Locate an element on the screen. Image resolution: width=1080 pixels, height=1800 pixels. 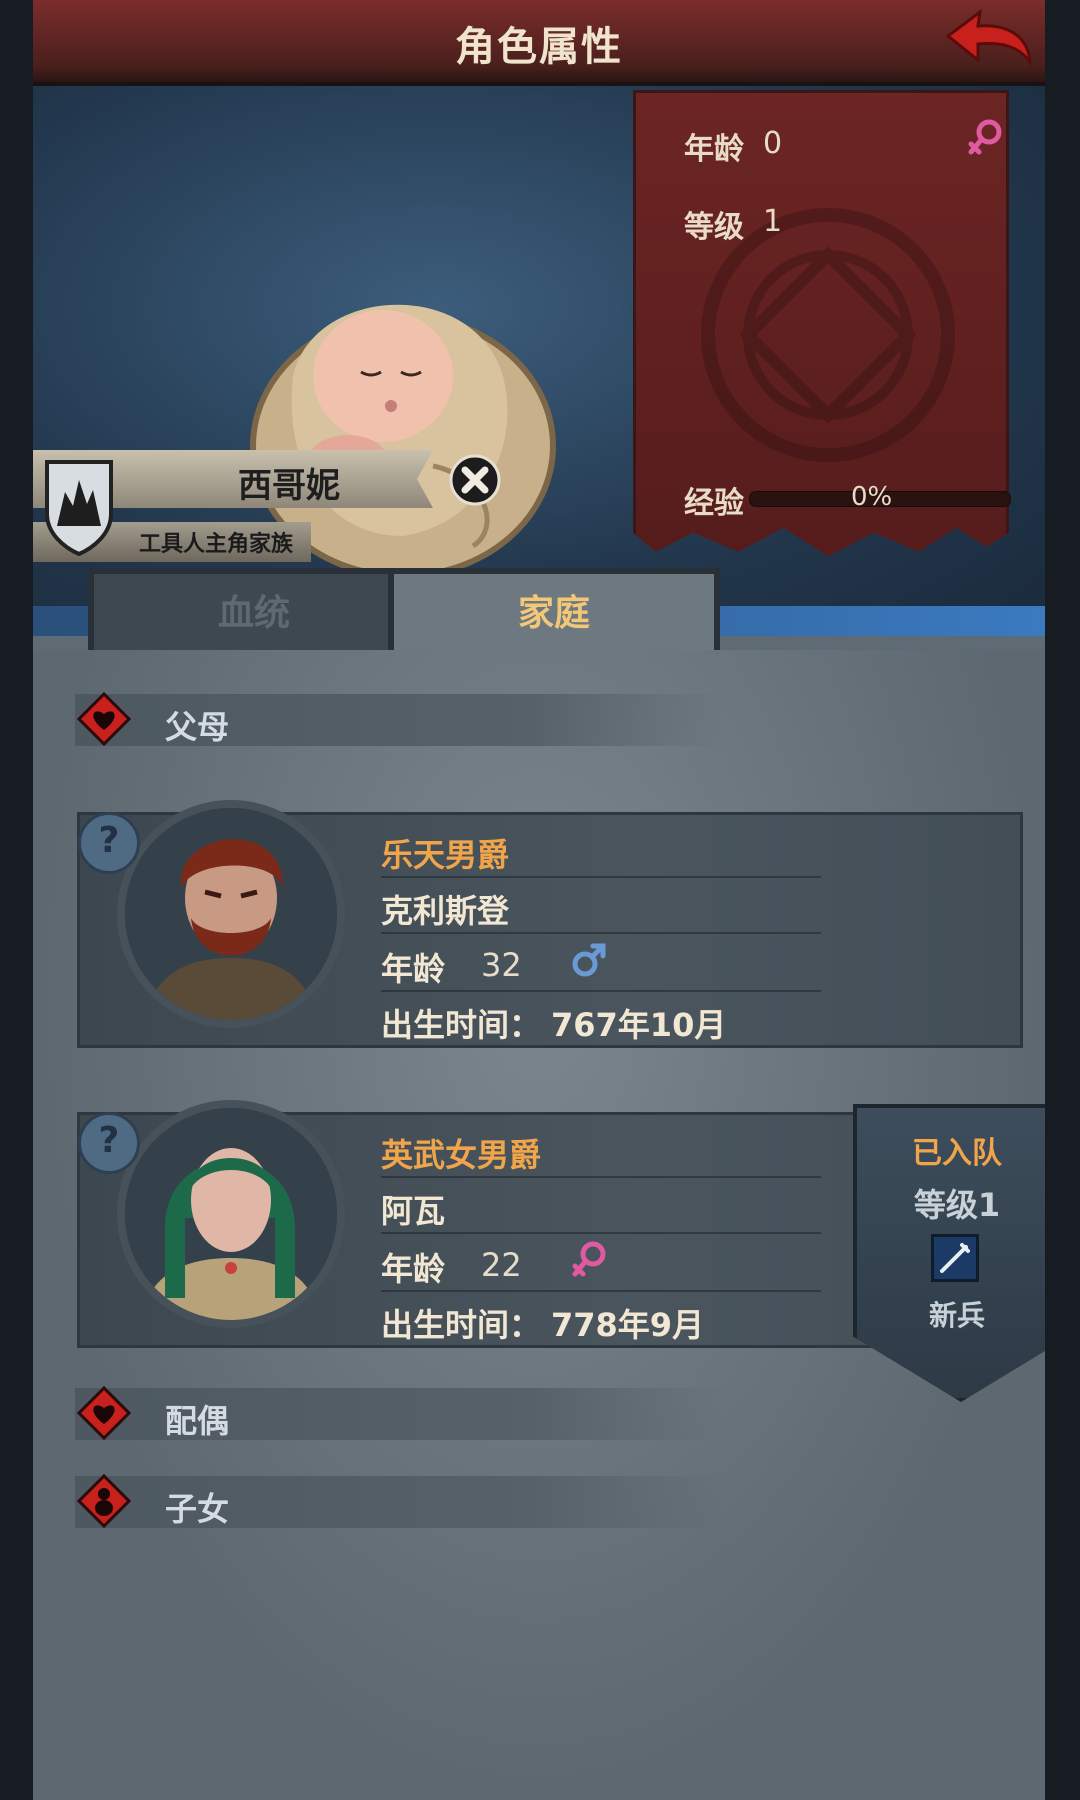
family-crest-icon is located at coordinates (79, 508).